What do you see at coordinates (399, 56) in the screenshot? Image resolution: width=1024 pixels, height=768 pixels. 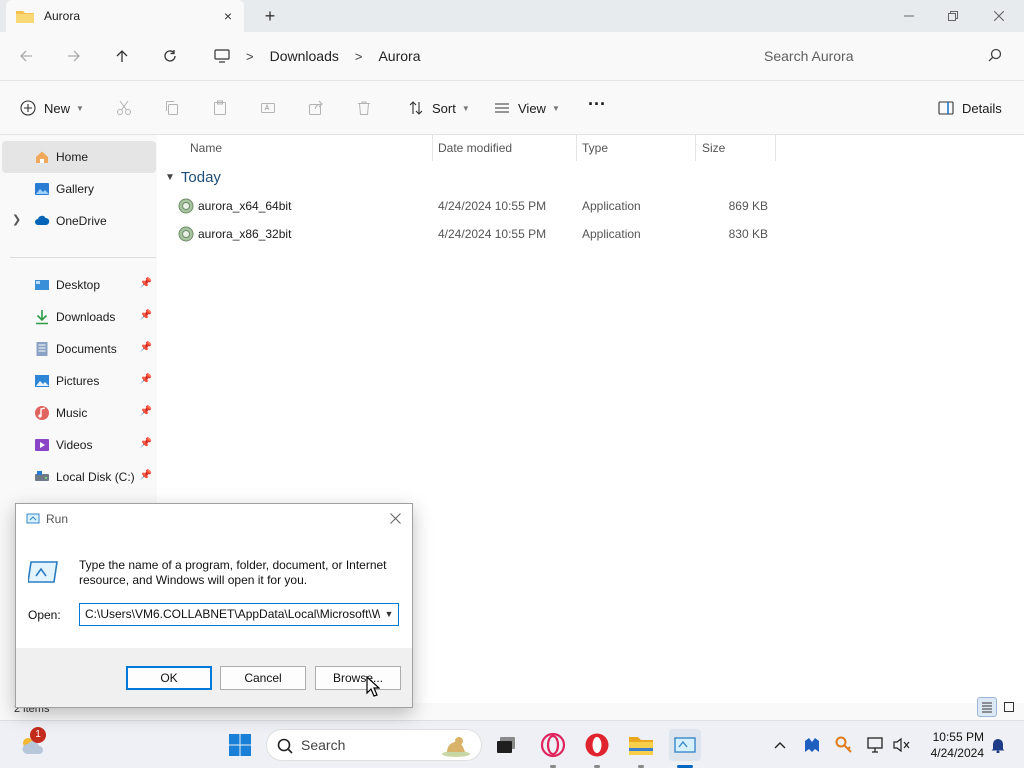 I see `breadcrumb-aurora: Aurora` at bounding box center [399, 56].